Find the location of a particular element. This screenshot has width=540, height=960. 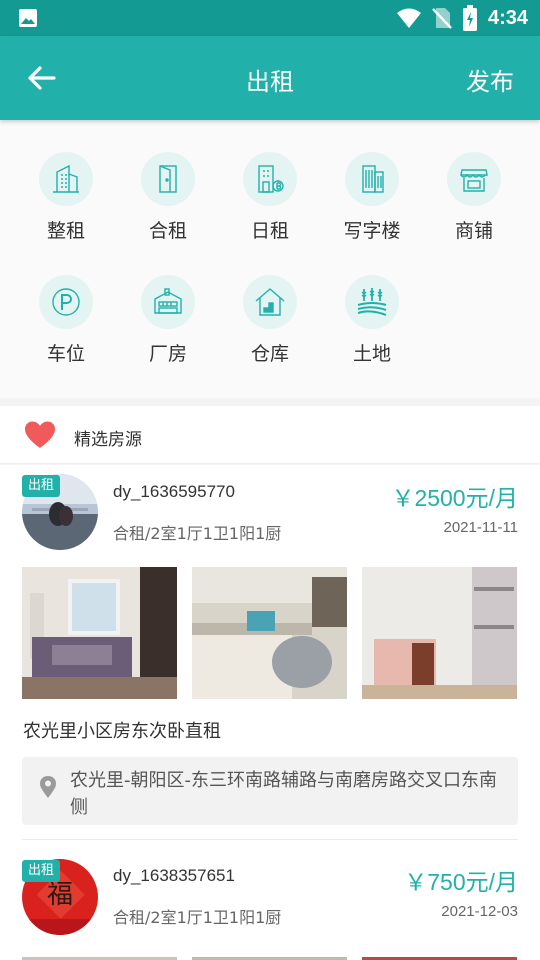

svg-text: 福 is located at coordinates (60, 895).